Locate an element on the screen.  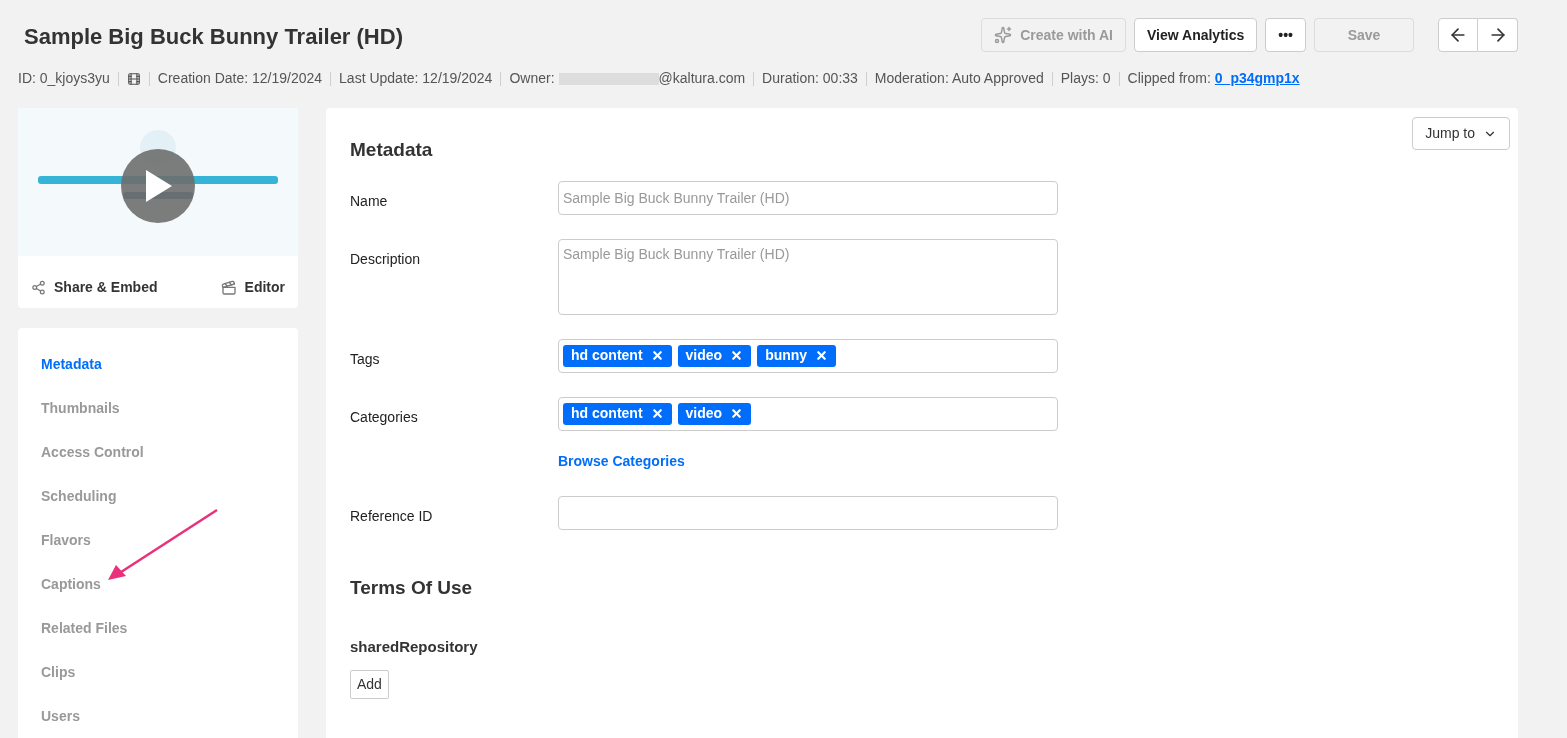
sidebar-item: Users is located at coordinates (60, 716).